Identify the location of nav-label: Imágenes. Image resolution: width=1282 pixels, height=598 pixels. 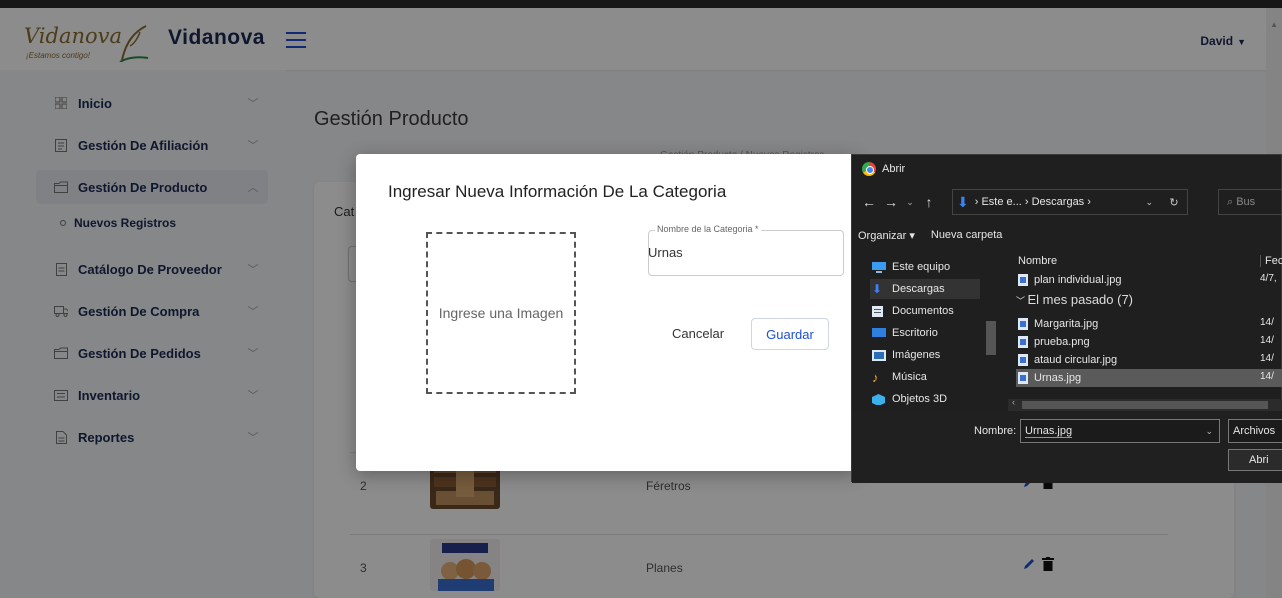
(916, 355).